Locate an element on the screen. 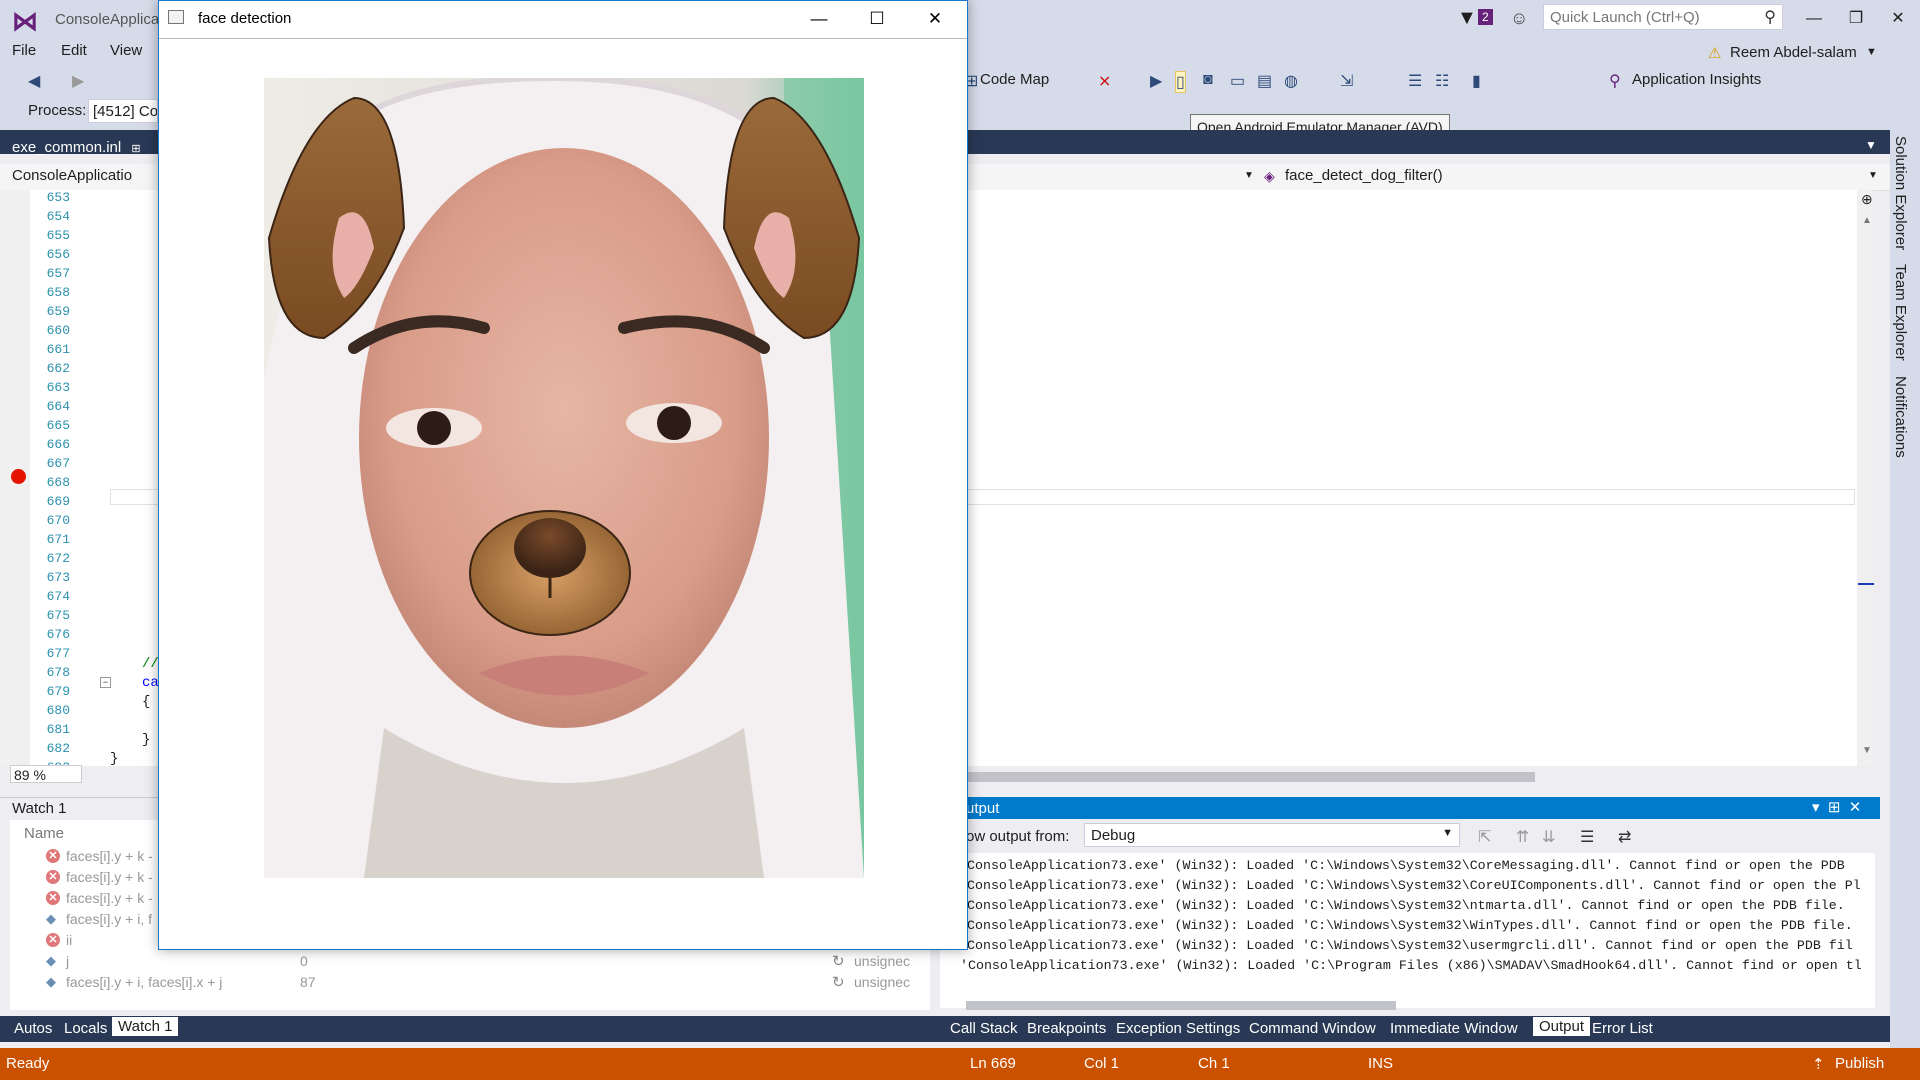 The image size is (1920, 1080). tab-immediate-window: Immediate Window is located at coordinates (1454, 1028).